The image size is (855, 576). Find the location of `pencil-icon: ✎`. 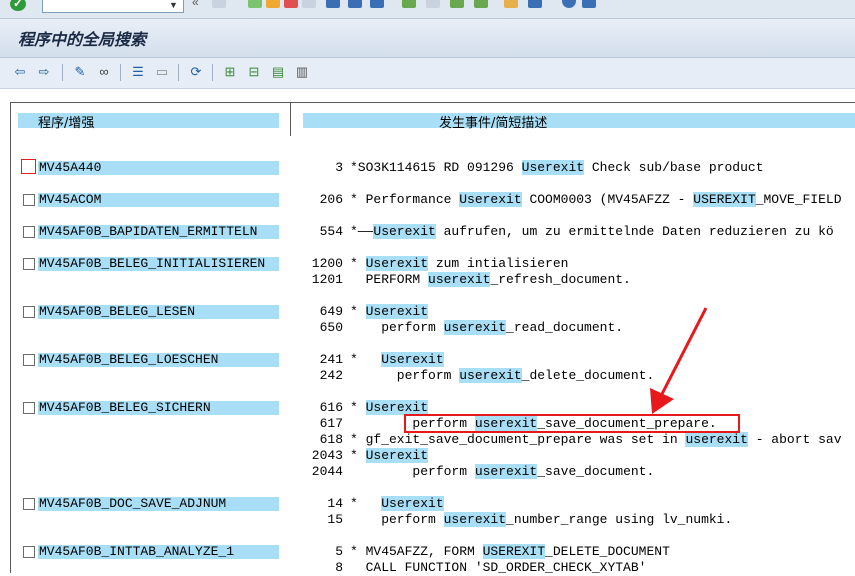

pencil-icon: ✎ is located at coordinates (80, 72).